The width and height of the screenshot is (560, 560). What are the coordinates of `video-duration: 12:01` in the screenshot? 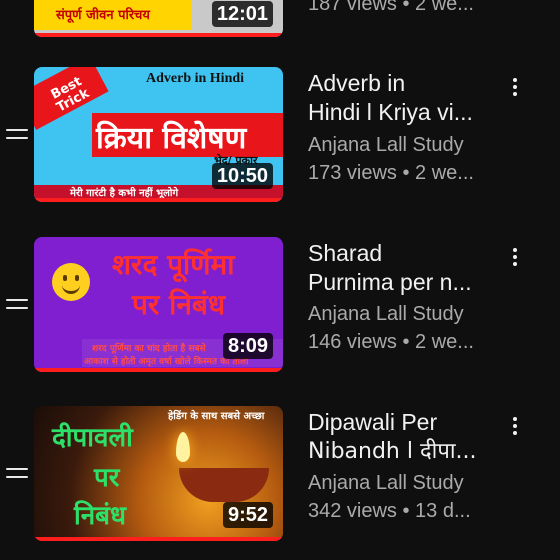 It's located at (242, 14).